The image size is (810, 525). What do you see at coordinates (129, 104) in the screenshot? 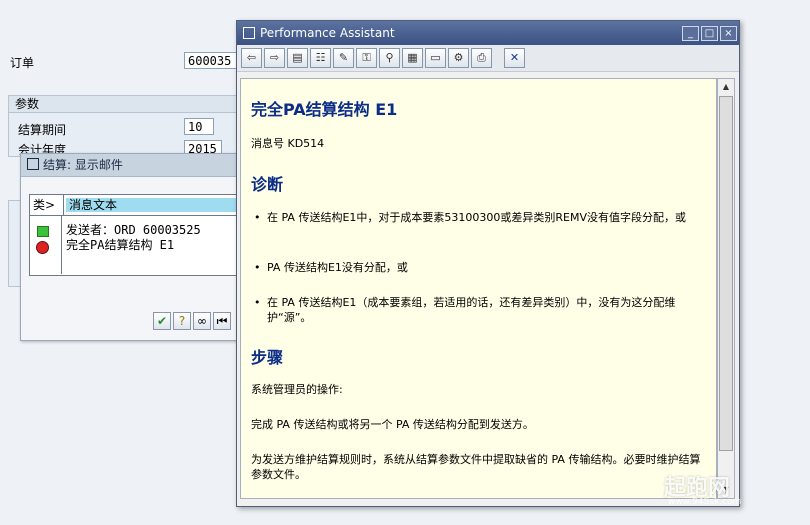
I see `params-group-title: 参数` at bounding box center [129, 104].